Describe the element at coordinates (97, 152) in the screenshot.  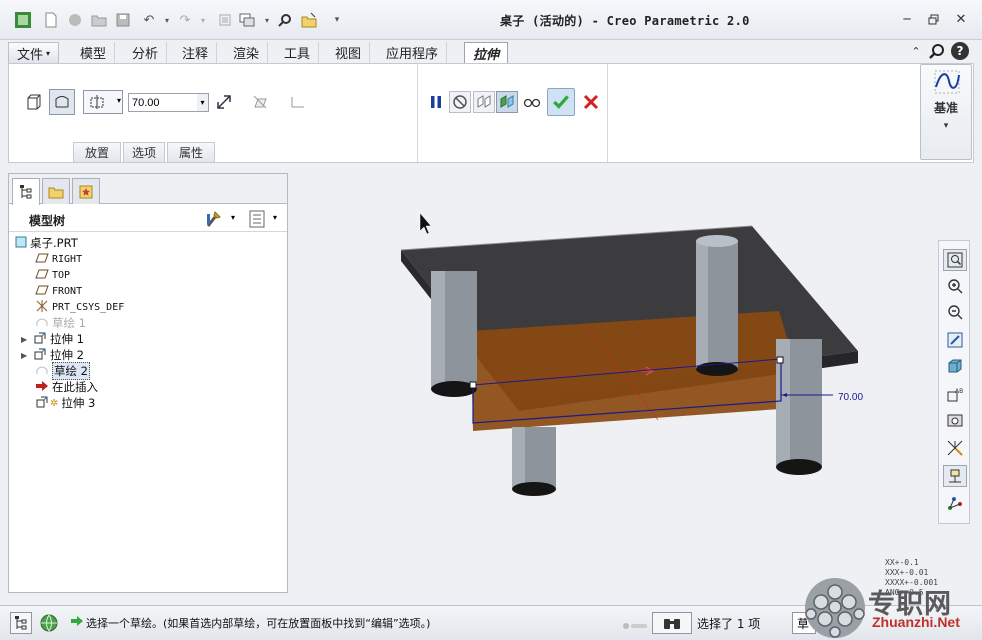
I see `tab-placement: 放置` at that location.